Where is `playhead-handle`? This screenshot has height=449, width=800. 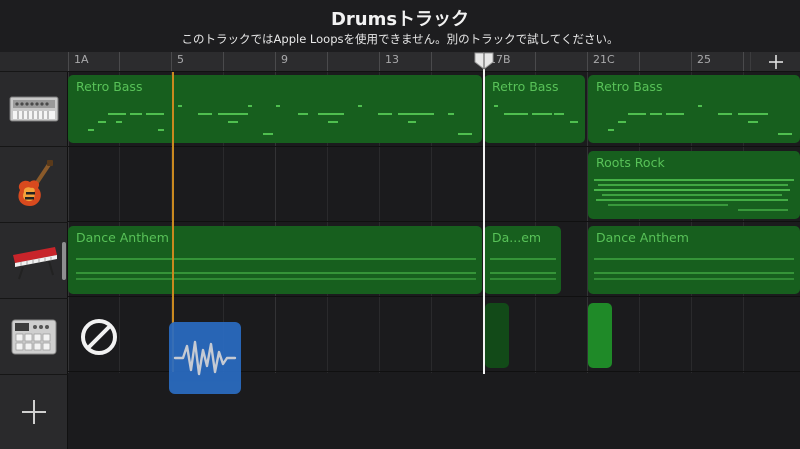
playhead-handle is located at coordinates (484, 61).